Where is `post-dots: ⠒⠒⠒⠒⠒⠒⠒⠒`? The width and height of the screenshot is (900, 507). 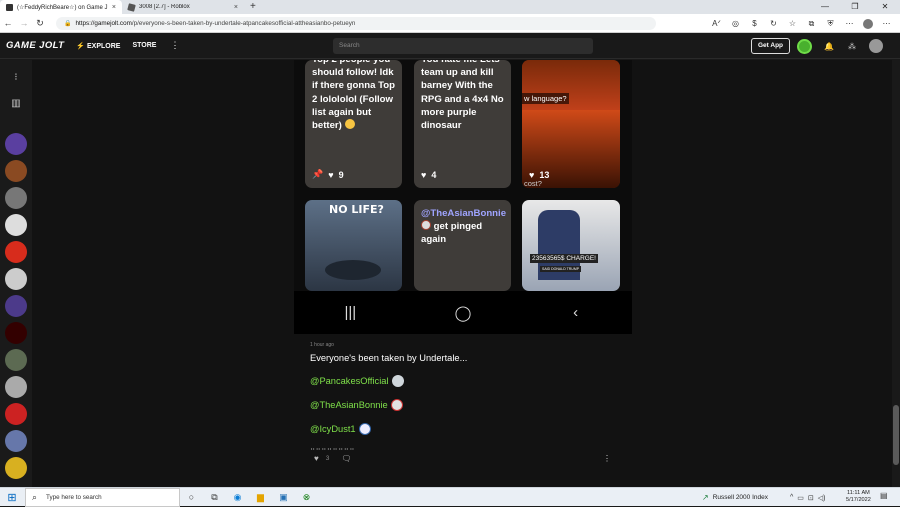 post-dots: ⠒⠒⠒⠒⠒⠒⠒⠒ is located at coordinates (333, 450).